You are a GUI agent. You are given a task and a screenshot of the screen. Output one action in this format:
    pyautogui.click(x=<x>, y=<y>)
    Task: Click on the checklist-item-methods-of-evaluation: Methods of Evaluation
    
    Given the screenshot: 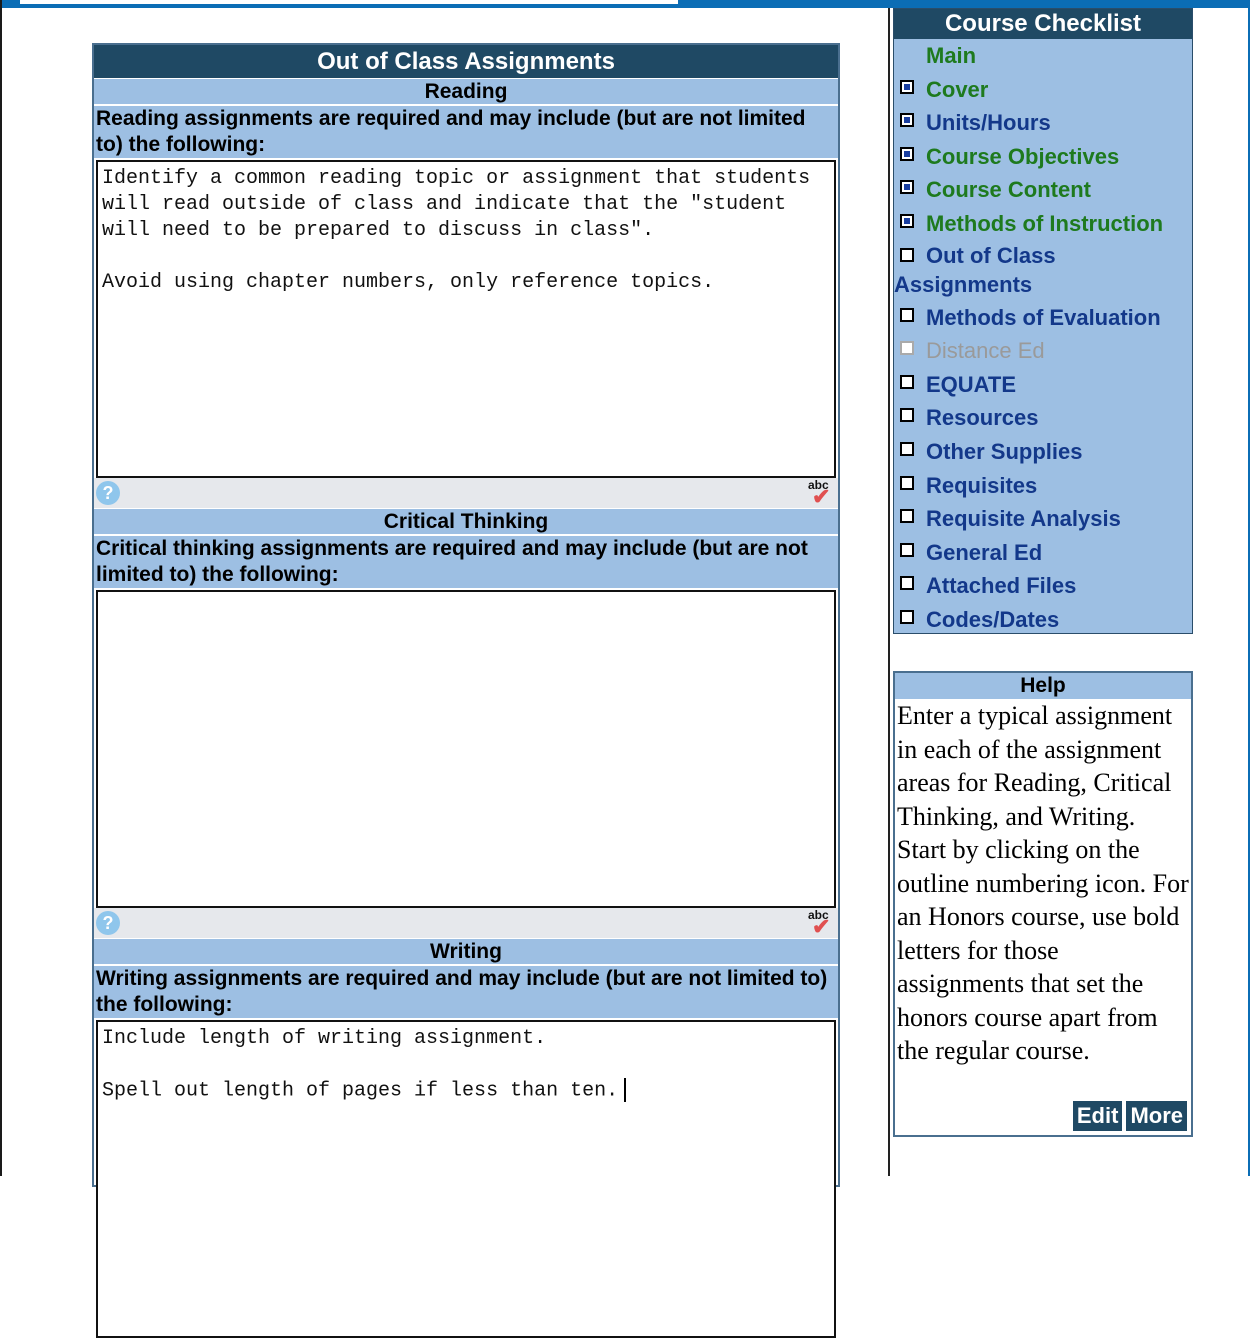 What is the action you would take?
    pyautogui.click(x=1043, y=318)
    